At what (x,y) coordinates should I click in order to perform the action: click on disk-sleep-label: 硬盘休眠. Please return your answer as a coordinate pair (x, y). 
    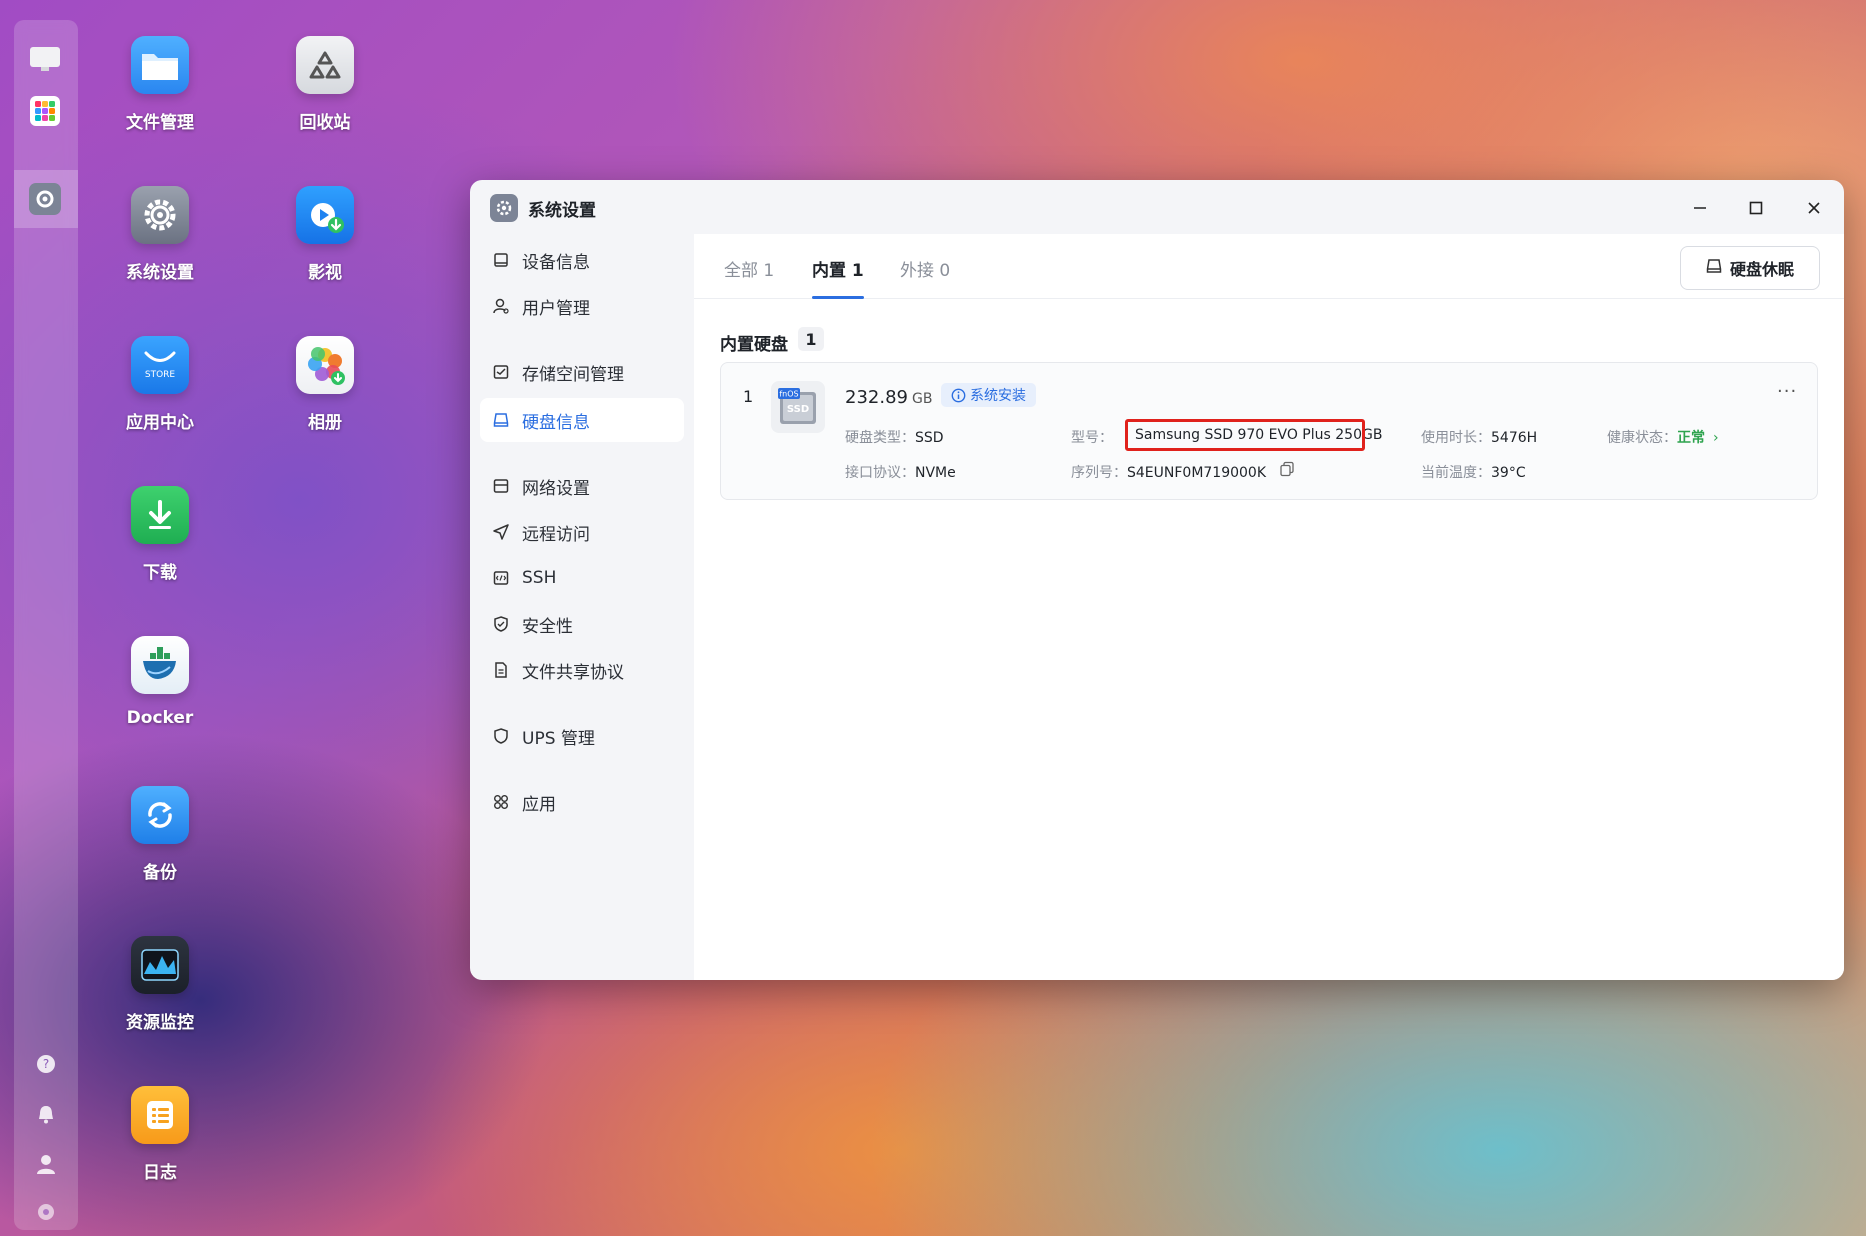
    Looking at the image, I should click on (1761, 269).